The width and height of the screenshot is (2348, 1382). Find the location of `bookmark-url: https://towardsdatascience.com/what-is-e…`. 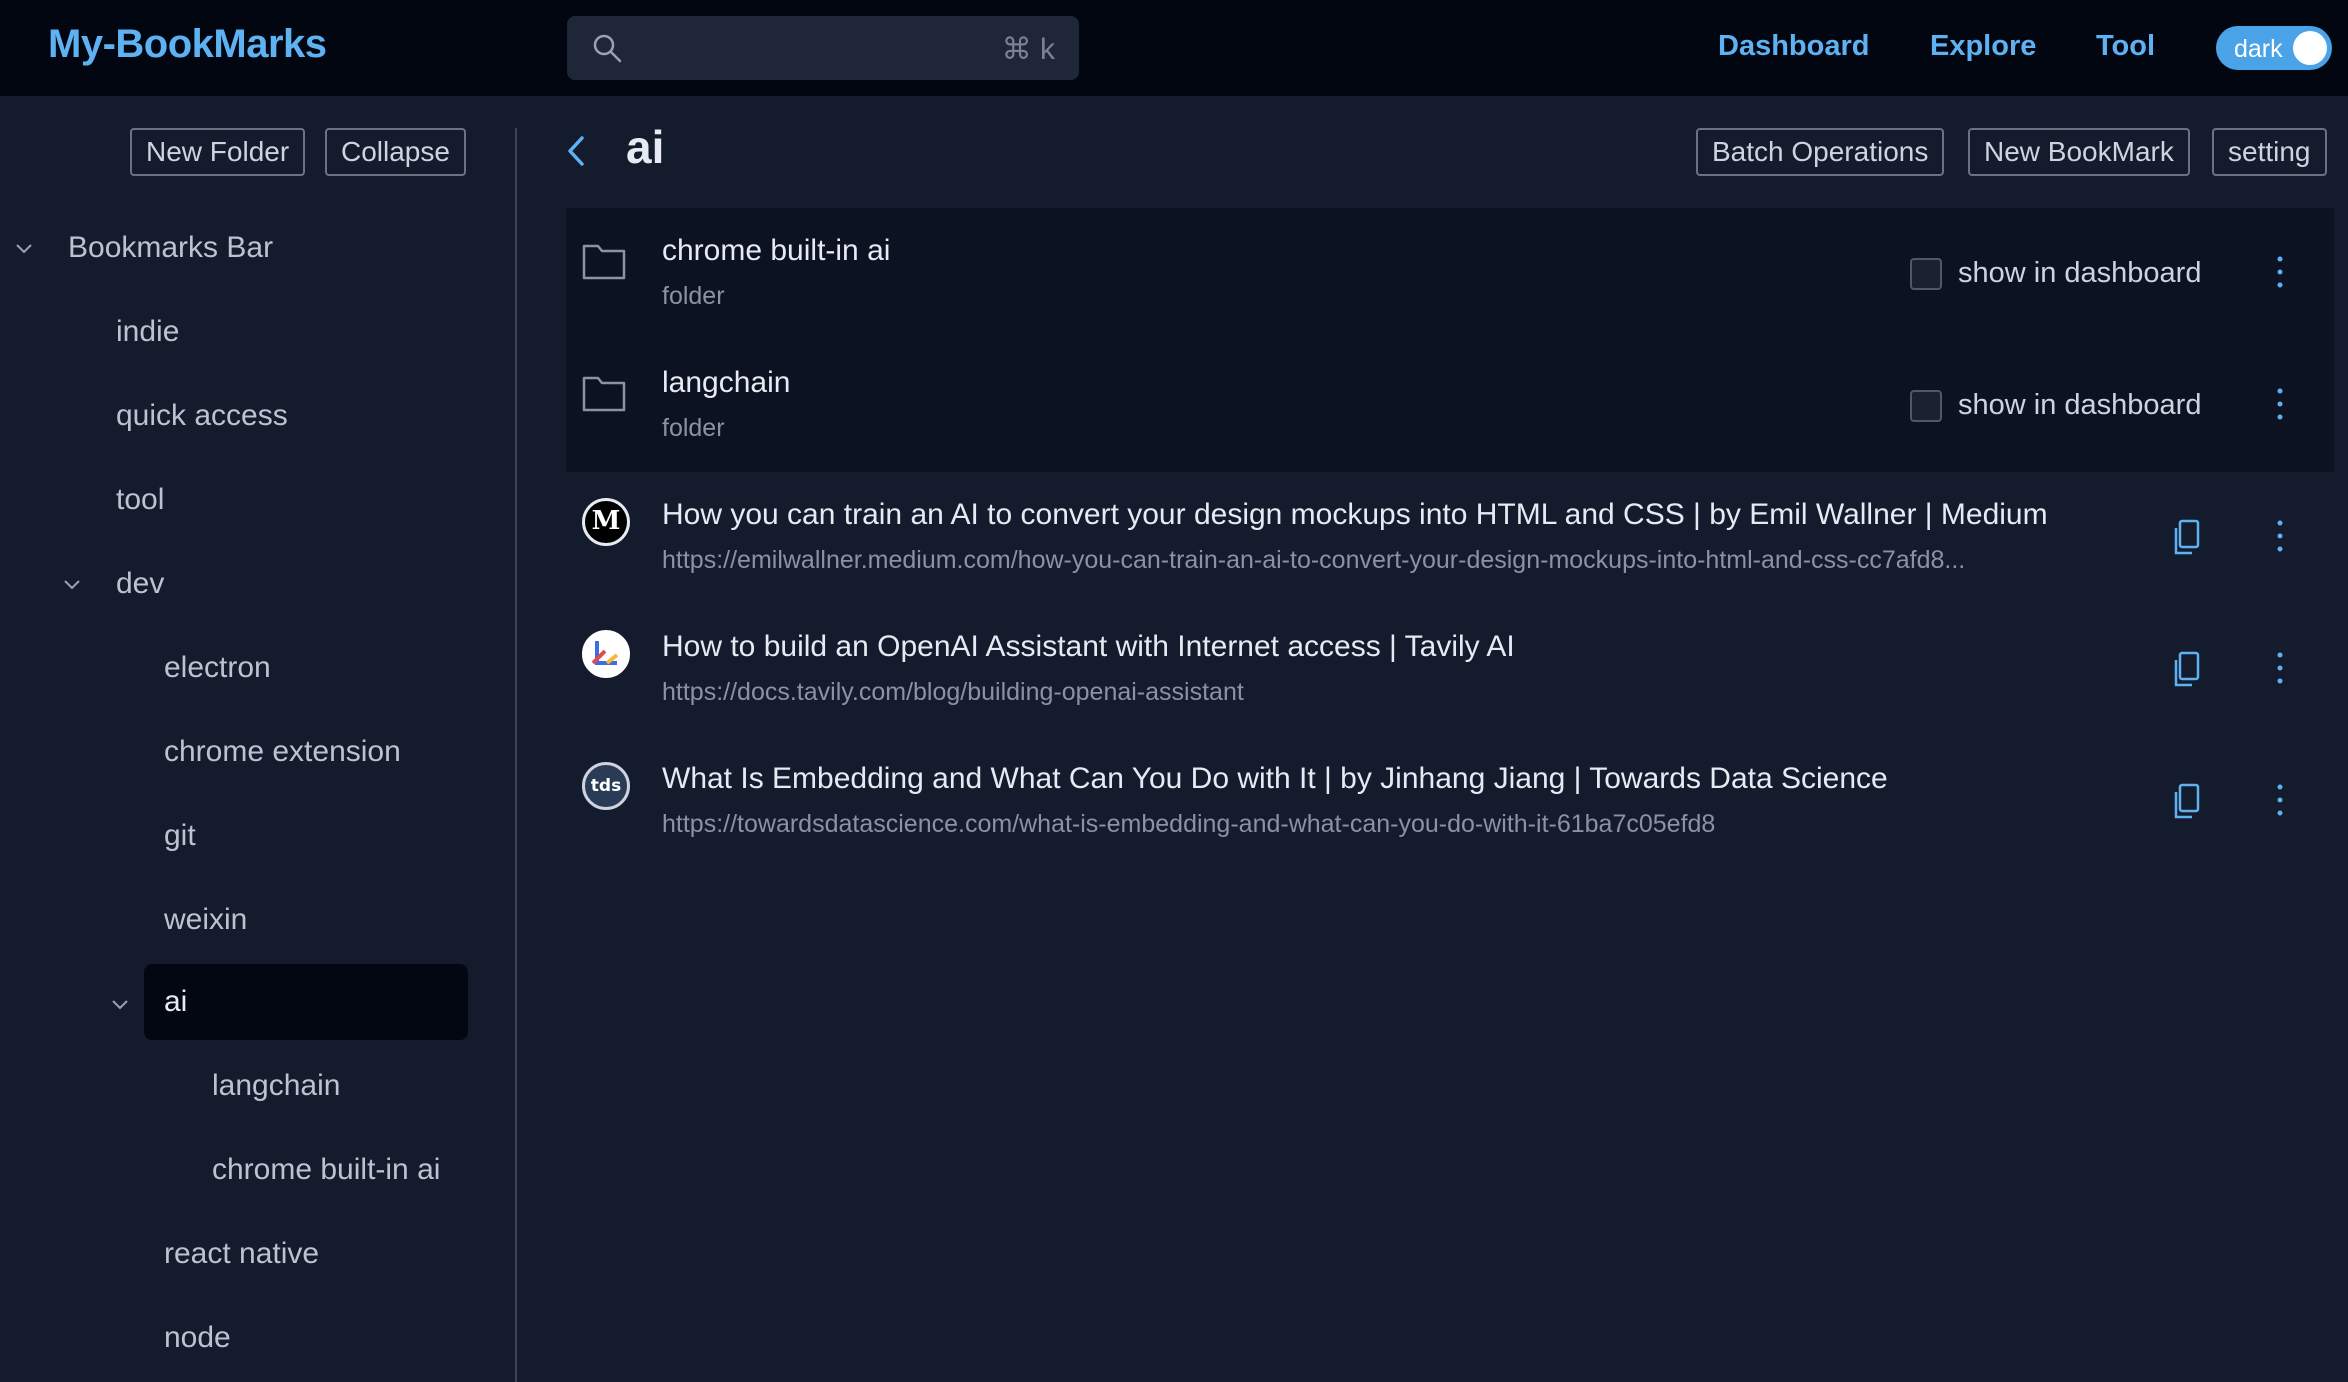

bookmark-url: https://towardsdatascience.com/what-is-e… is located at coordinates (1188, 824).